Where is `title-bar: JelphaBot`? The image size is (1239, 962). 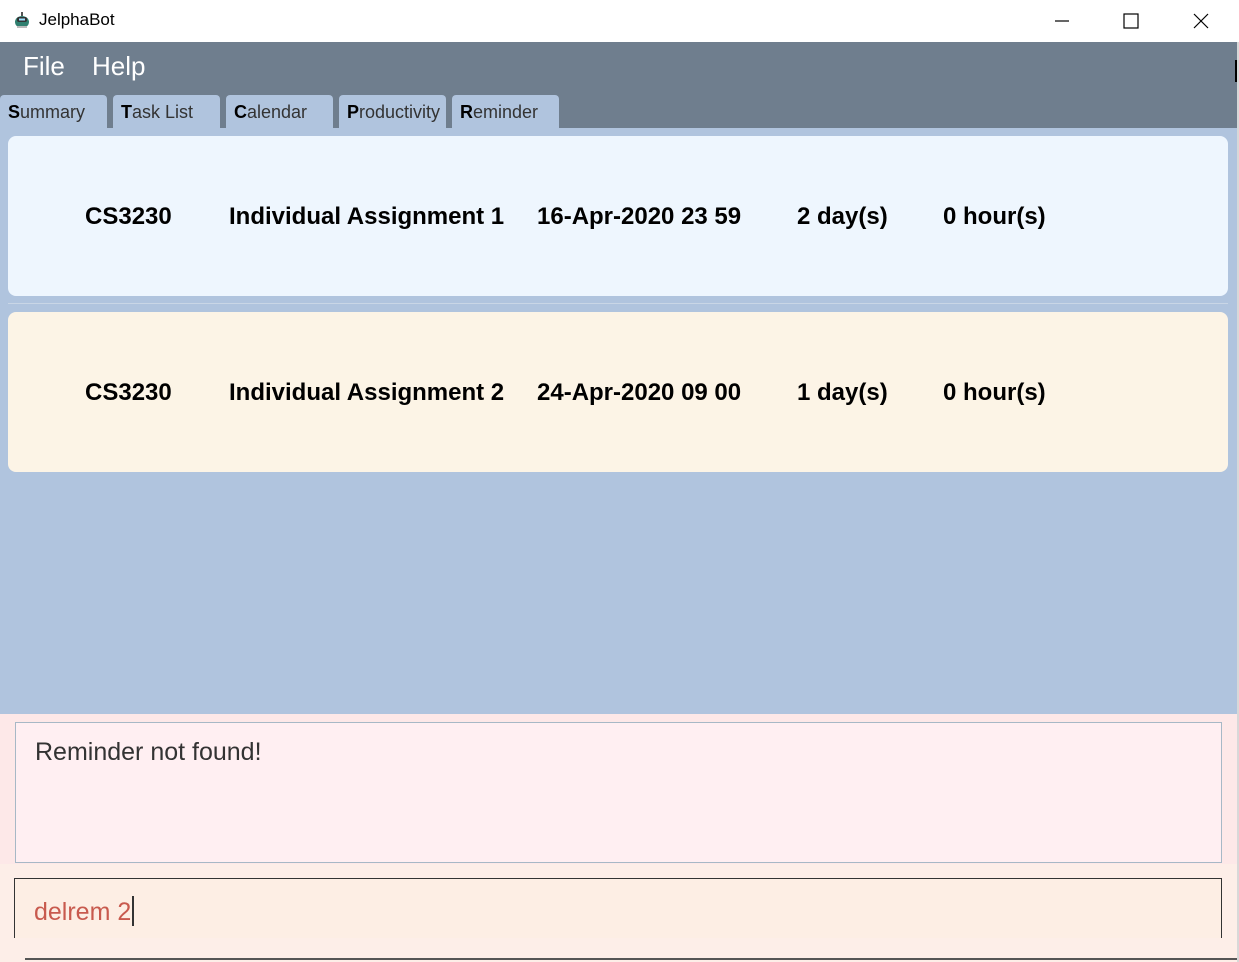 title-bar: JelphaBot is located at coordinates (619, 21).